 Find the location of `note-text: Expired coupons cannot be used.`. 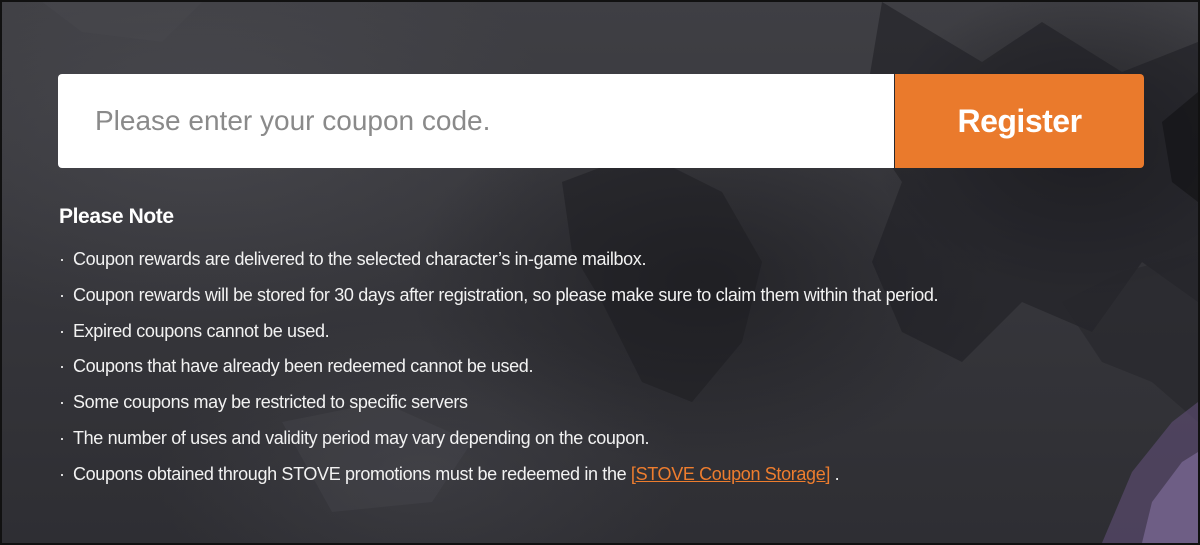

note-text: Expired coupons cannot be used. is located at coordinates (201, 330).